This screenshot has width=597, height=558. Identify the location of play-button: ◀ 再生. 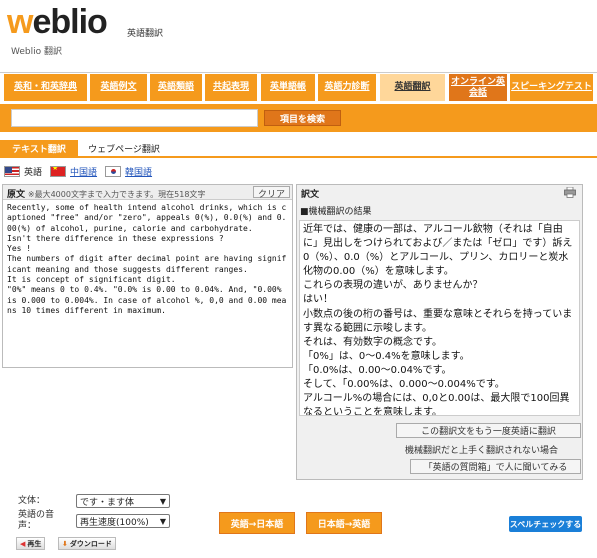
(31, 543).